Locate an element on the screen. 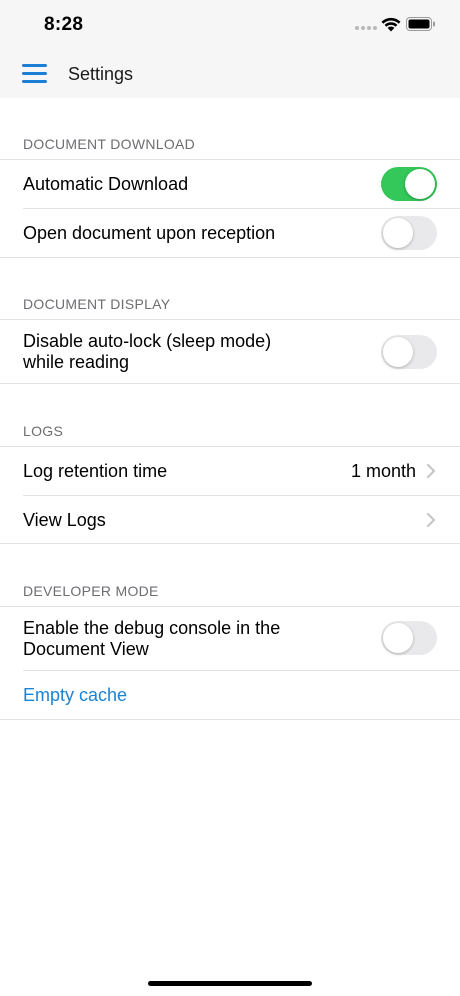 The width and height of the screenshot is (460, 996). open-on-reception-toggle is located at coordinates (409, 233).